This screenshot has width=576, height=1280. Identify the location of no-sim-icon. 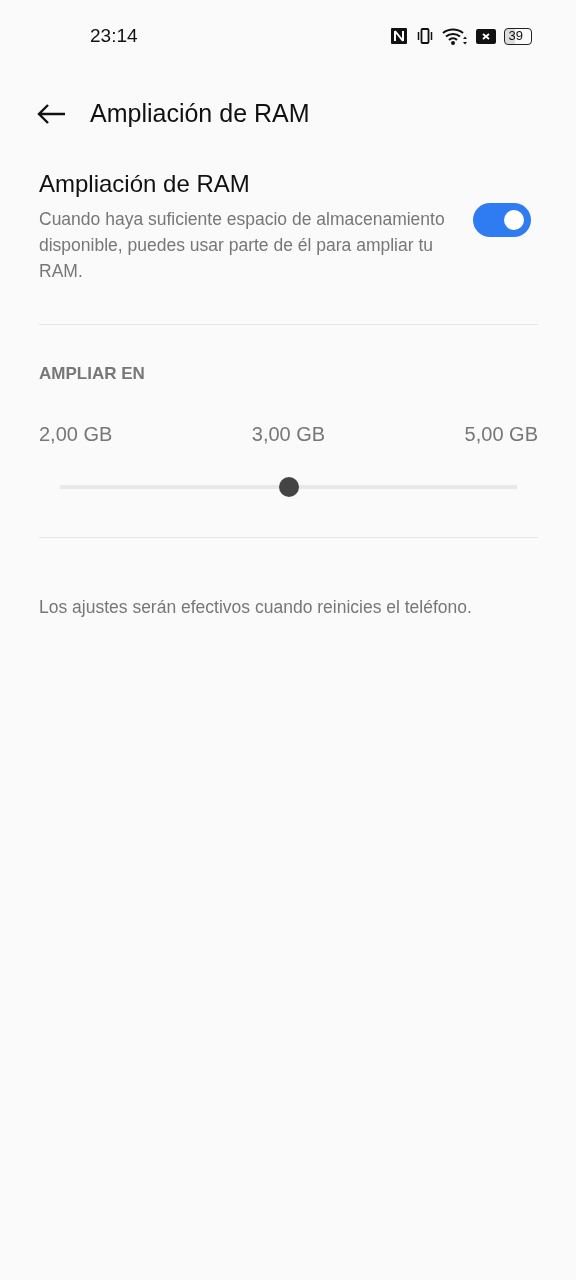
(485, 36).